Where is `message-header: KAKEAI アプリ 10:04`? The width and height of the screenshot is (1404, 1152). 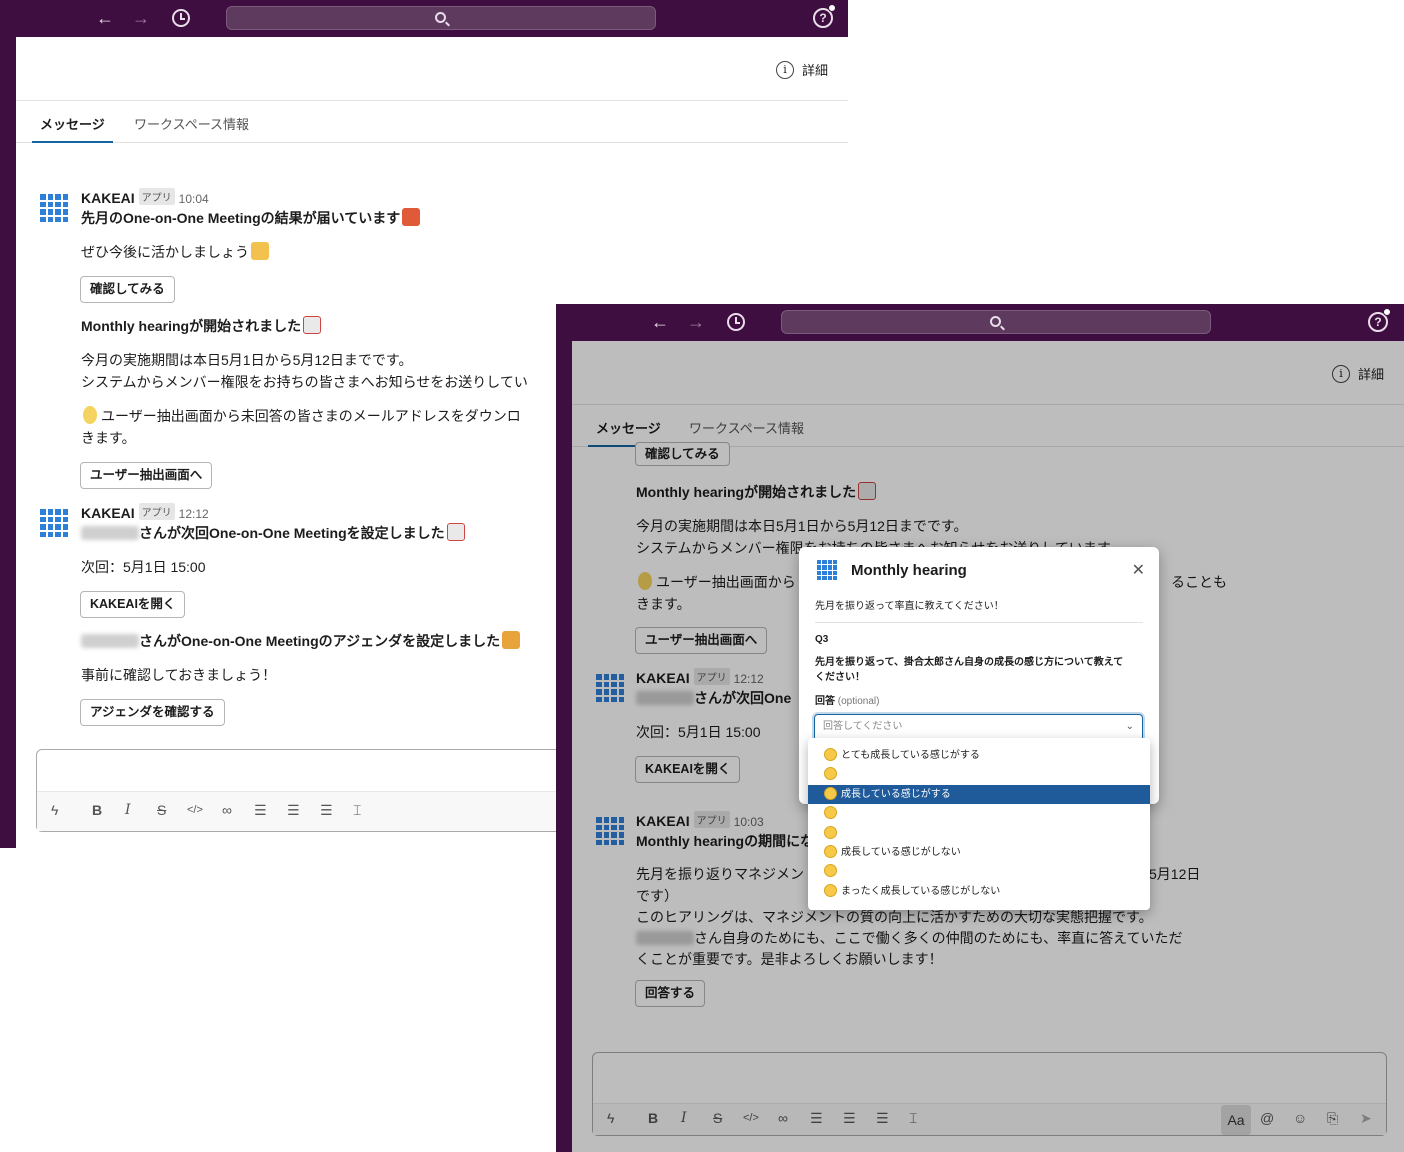 message-header: KAKEAI アプリ 10:04 is located at coordinates (145, 197).